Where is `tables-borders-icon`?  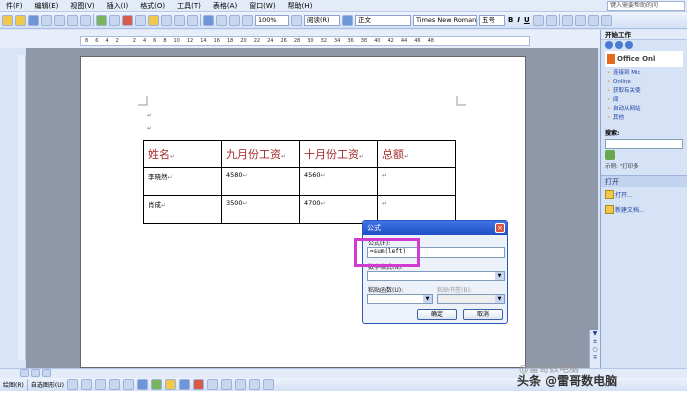
tables-borders-icon is located at coordinates (221, 20).